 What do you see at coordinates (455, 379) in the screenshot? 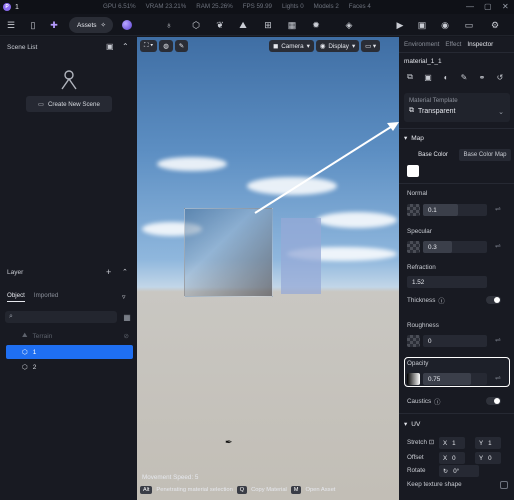
I see `opacity-slider: 0.75` at bounding box center [455, 379].